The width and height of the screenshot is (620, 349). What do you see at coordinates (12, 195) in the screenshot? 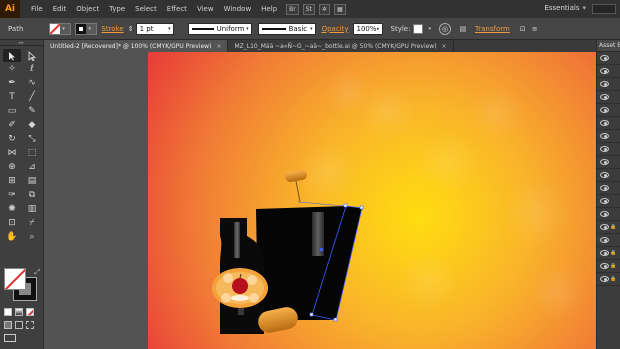
I see `eyedropper-tool-icon: ✑` at bounding box center [12, 195].